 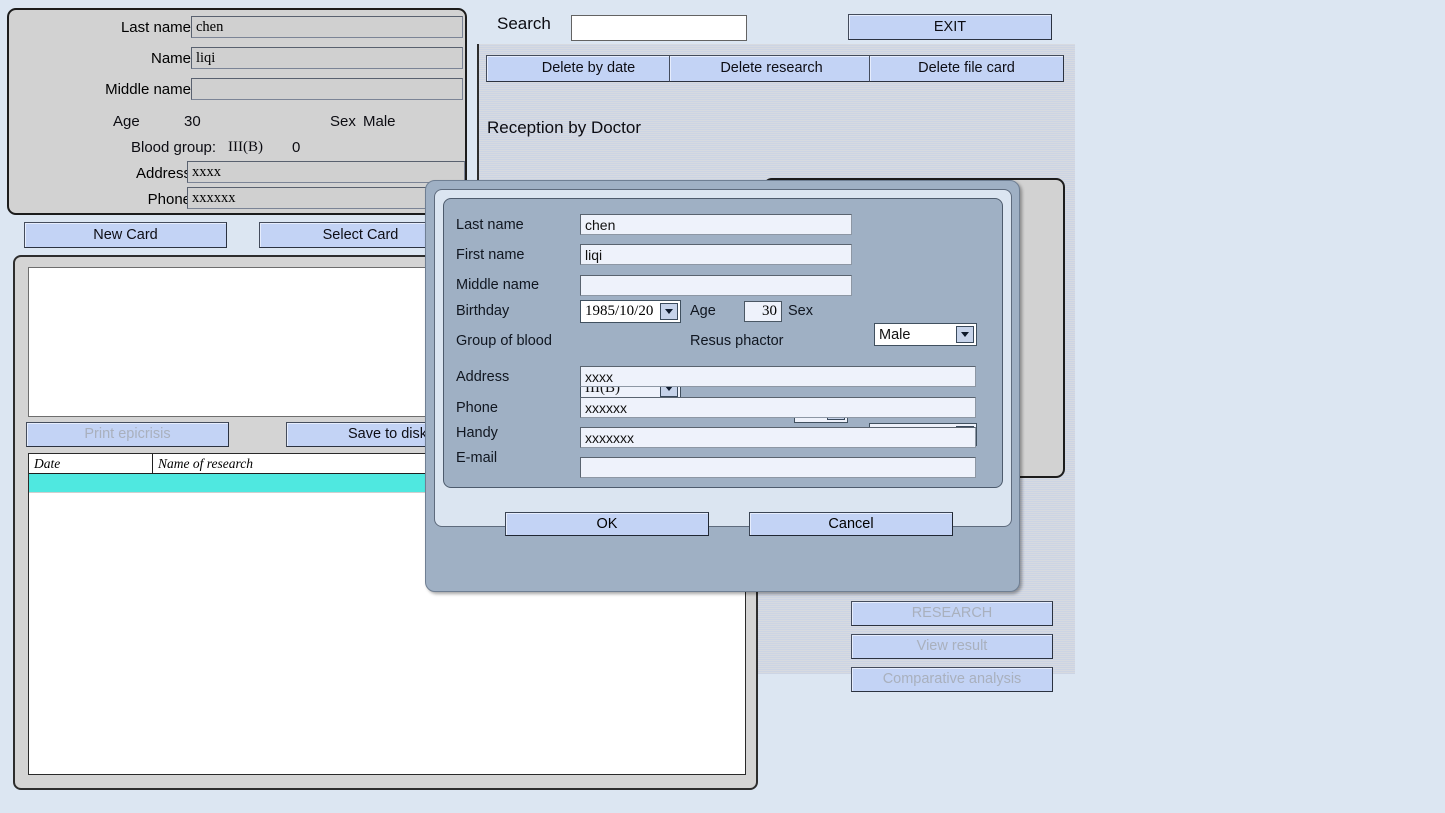 What do you see at coordinates (599, 376) in the screenshot?
I see `dialog-address-value: xxxx` at bounding box center [599, 376].